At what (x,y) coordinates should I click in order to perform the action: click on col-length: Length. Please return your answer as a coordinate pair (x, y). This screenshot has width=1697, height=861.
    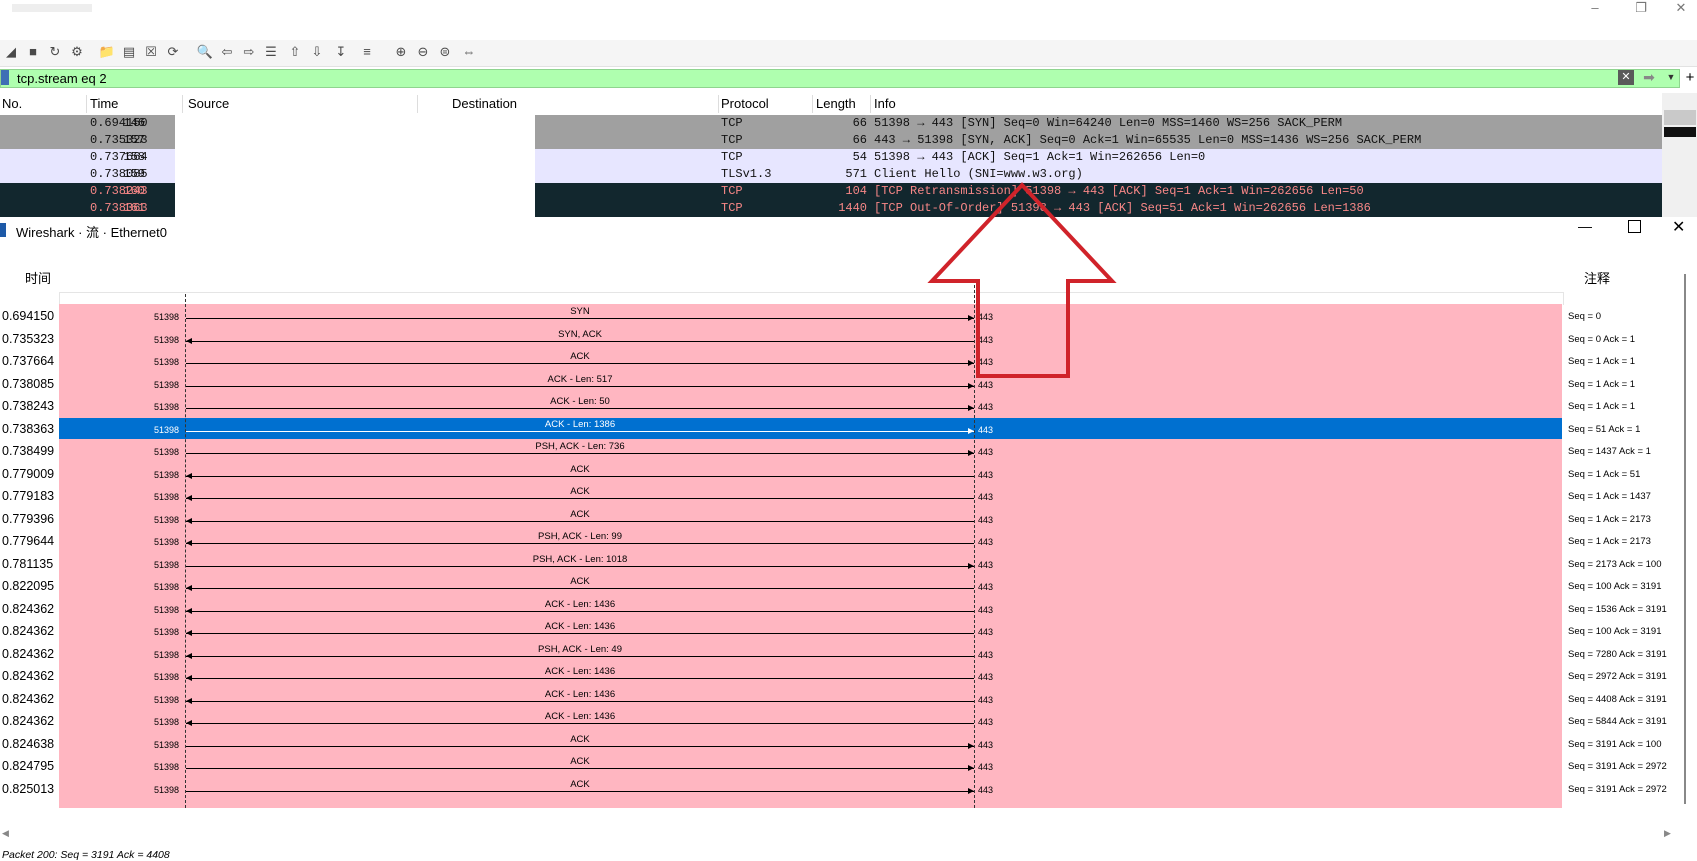
    Looking at the image, I should click on (836, 103).